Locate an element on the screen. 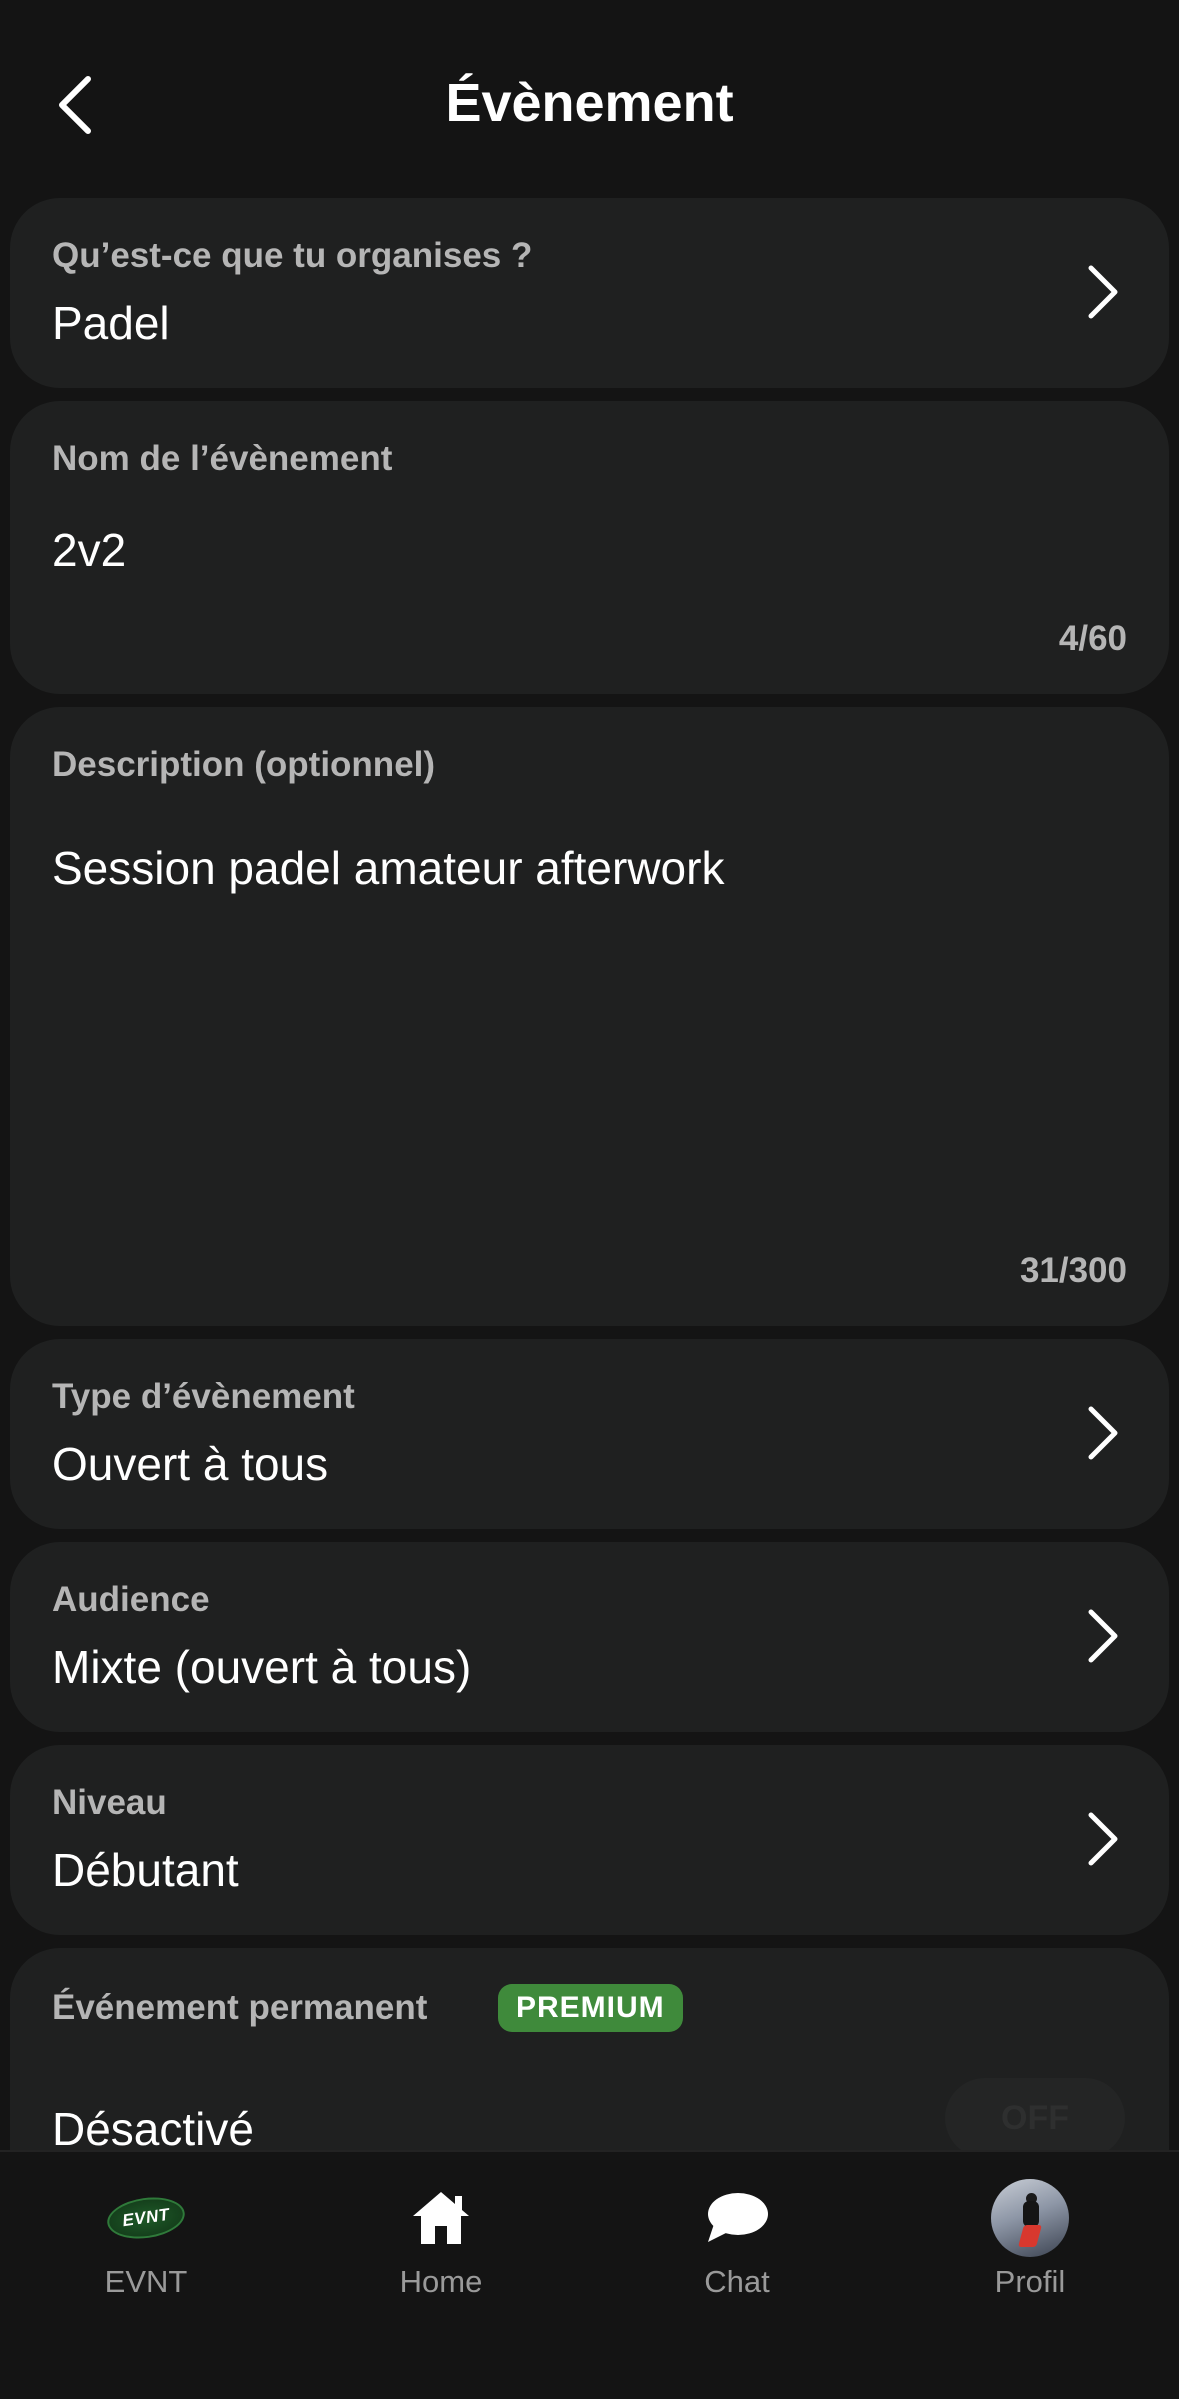  home-icon is located at coordinates (441, 2218).